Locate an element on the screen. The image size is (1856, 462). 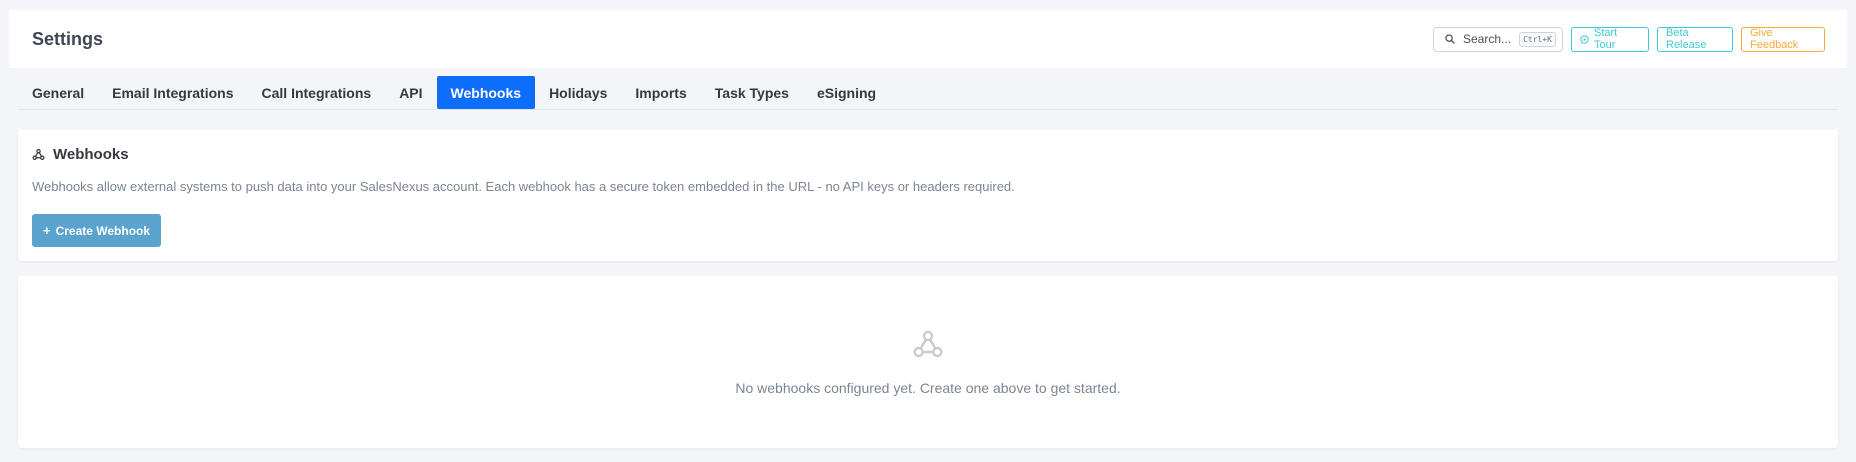
page-title: Settings is located at coordinates (68, 38).